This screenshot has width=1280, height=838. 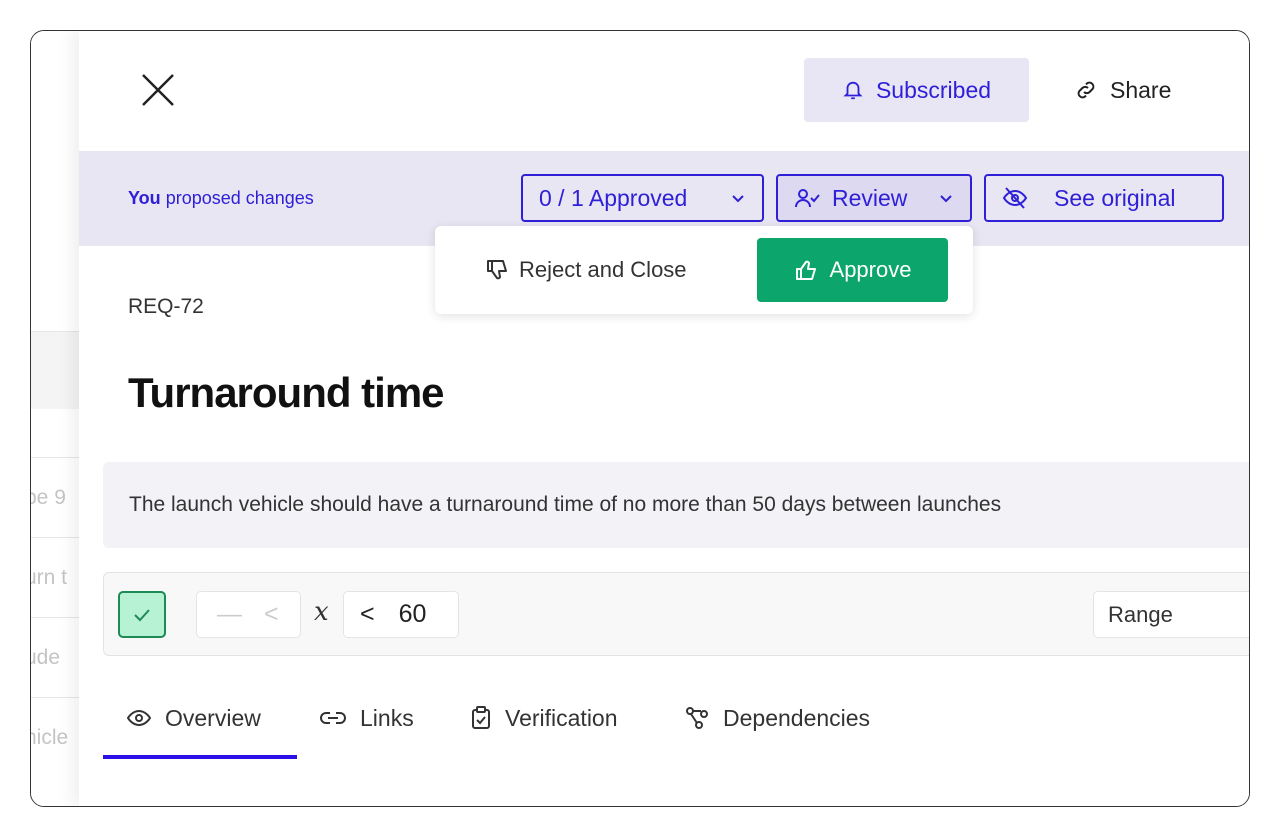 What do you see at coordinates (1171, 614) in the screenshot?
I see `criteria-type-select: Range` at bounding box center [1171, 614].